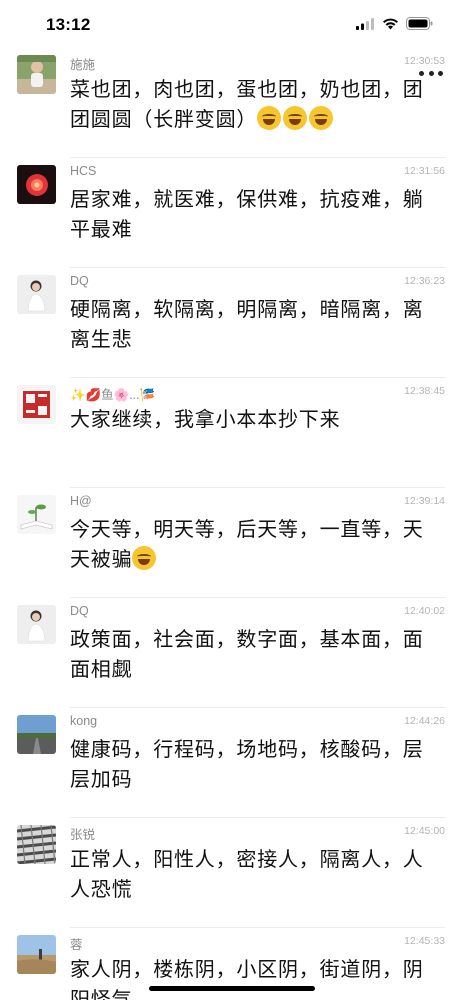 The image size is (463, 1000). Describe the element at coordinates (36, 734) in the screenshot. I see `avatar-landscape-road` at that location.